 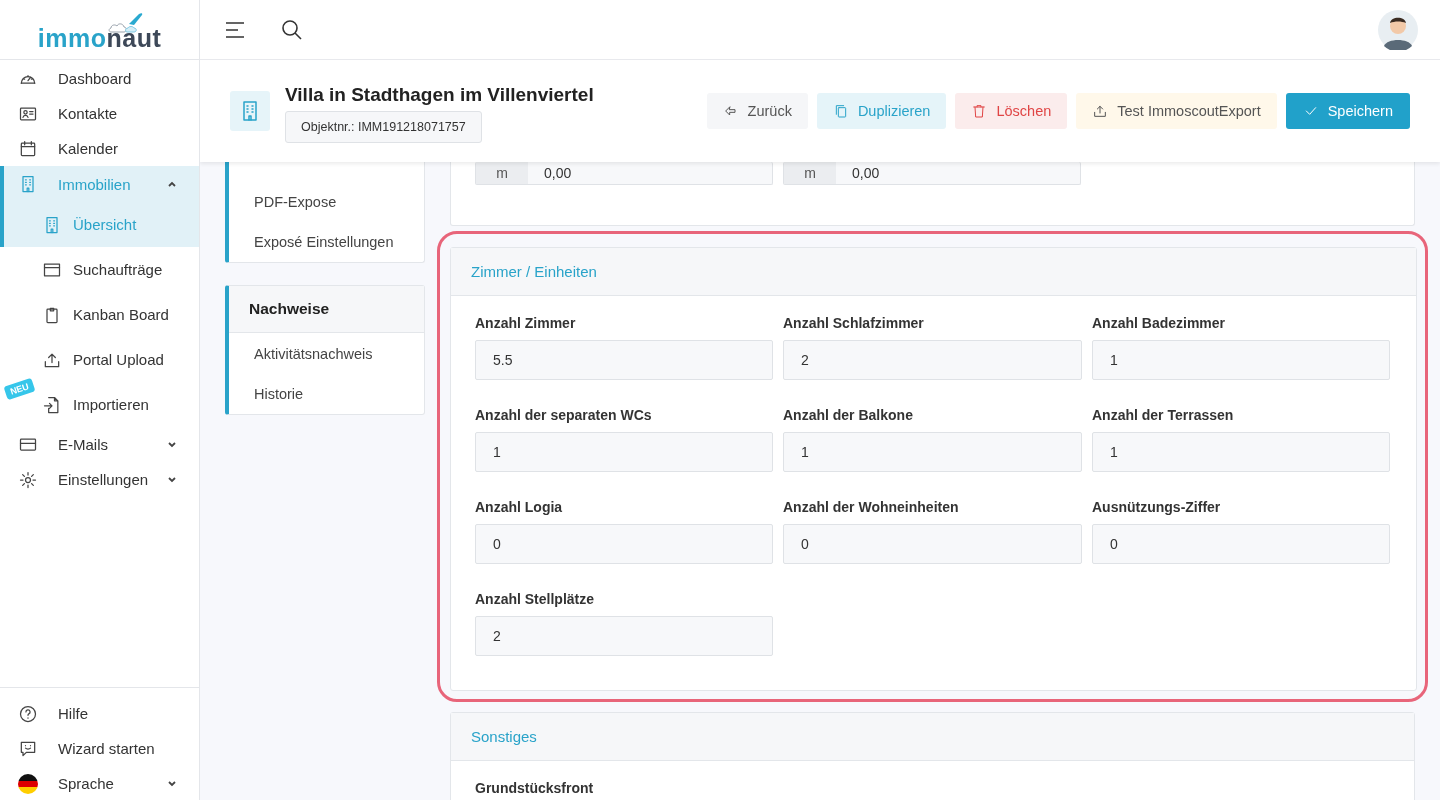 What do you see at coordinates (99, 713) in the screenshot?
I see `sidebar-item: Hilfe` at bounding box center [99, 713].